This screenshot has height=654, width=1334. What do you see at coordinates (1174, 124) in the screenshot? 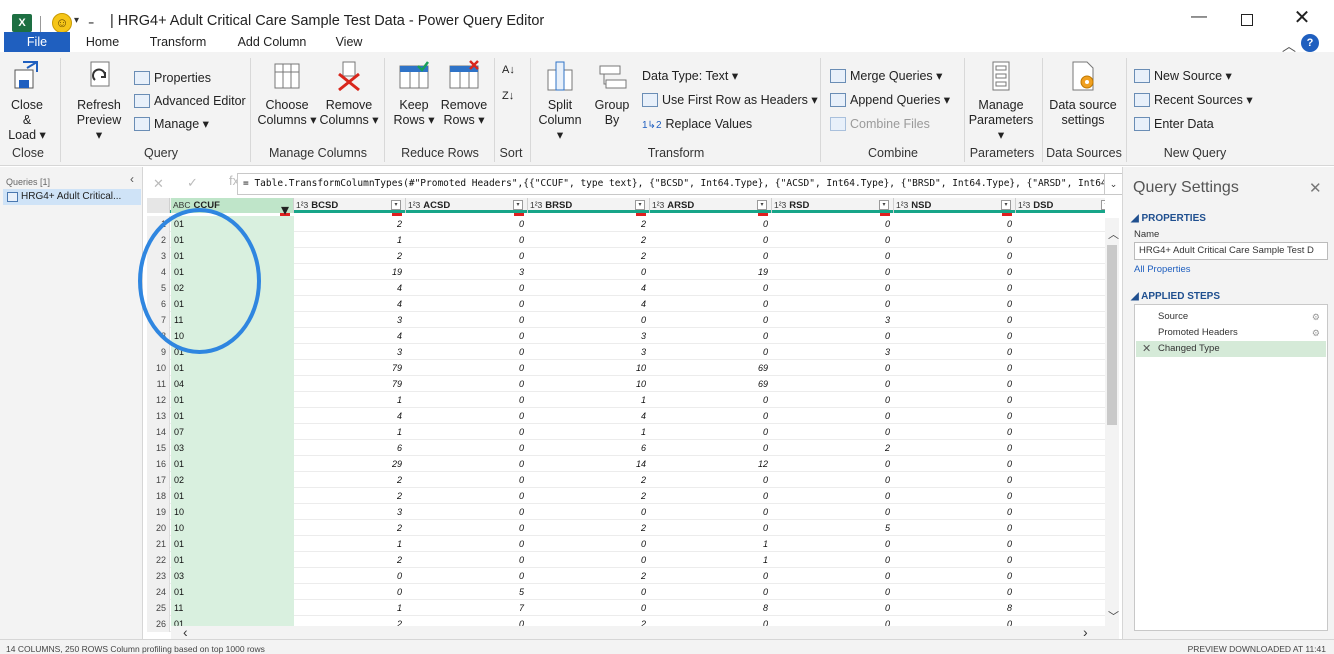
I see `enter-data-button: Enter Data` at bounding box center [1174, 124].